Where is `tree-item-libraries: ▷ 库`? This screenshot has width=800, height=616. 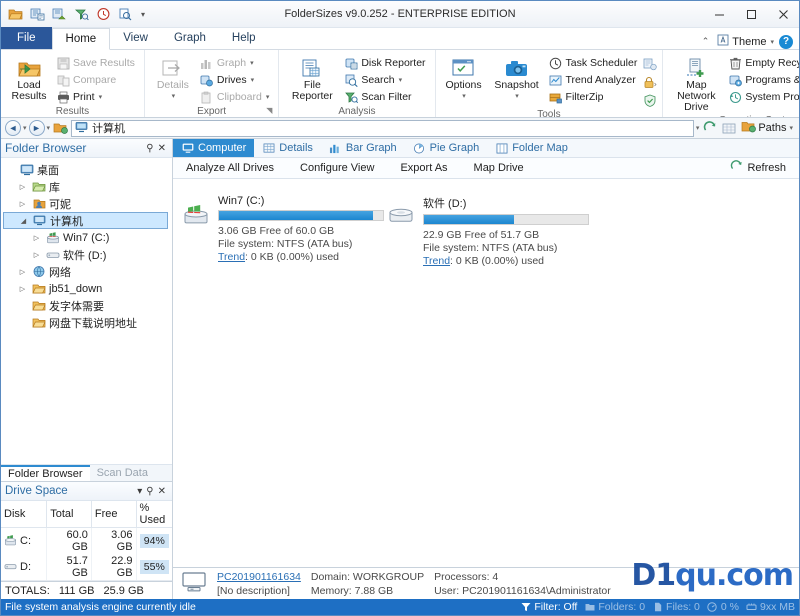 tree-item-libraries: ▷ 库 is located at coordinates (87, 186).